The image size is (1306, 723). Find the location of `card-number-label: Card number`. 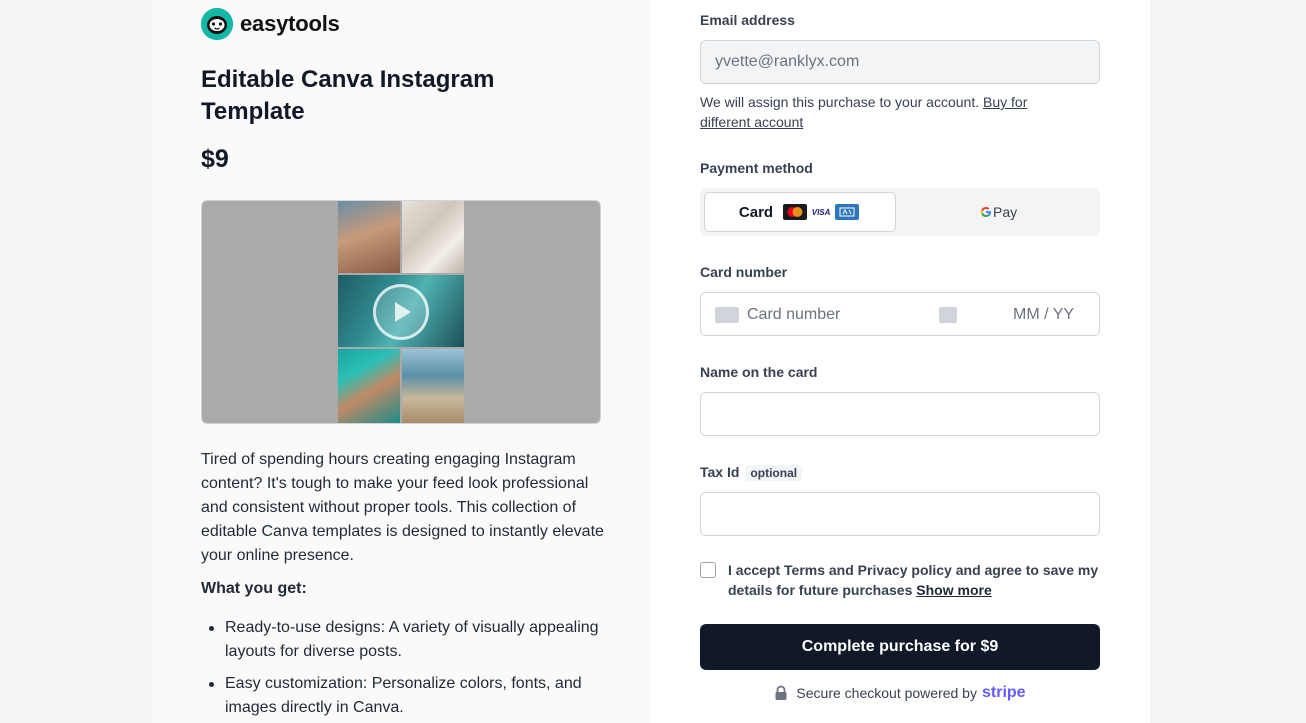

card-number-label: Card number is located at coordinates (744, 272).